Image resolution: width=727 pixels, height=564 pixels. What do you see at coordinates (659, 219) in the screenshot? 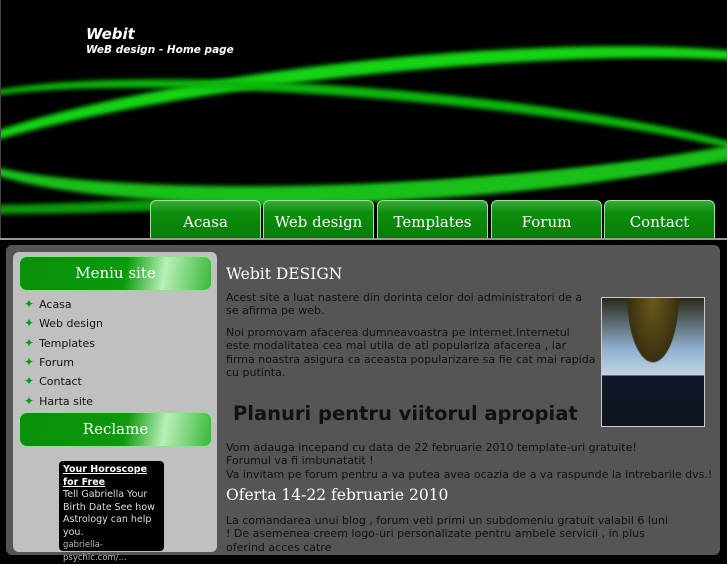
I see `nav-tab-contact: Contact` at bounding box center [659, 219].